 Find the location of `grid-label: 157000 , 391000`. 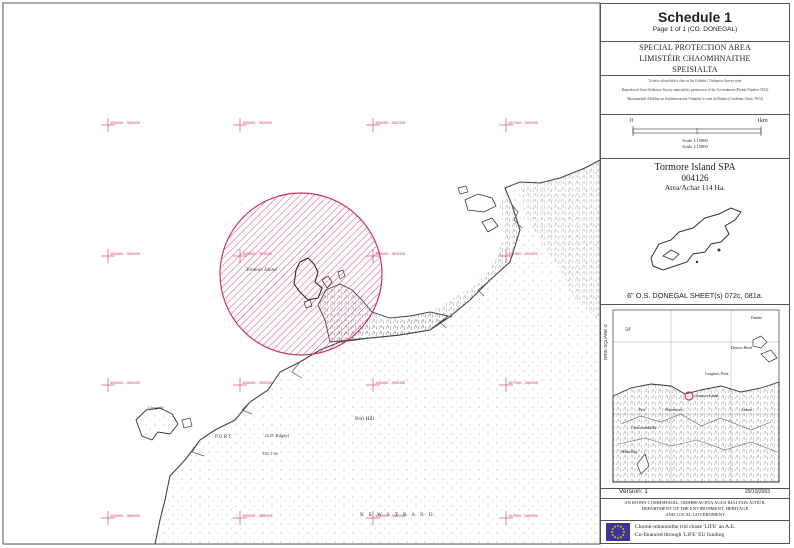

grid-label: 157000 , 391000 is located at coordinates (523, 253).